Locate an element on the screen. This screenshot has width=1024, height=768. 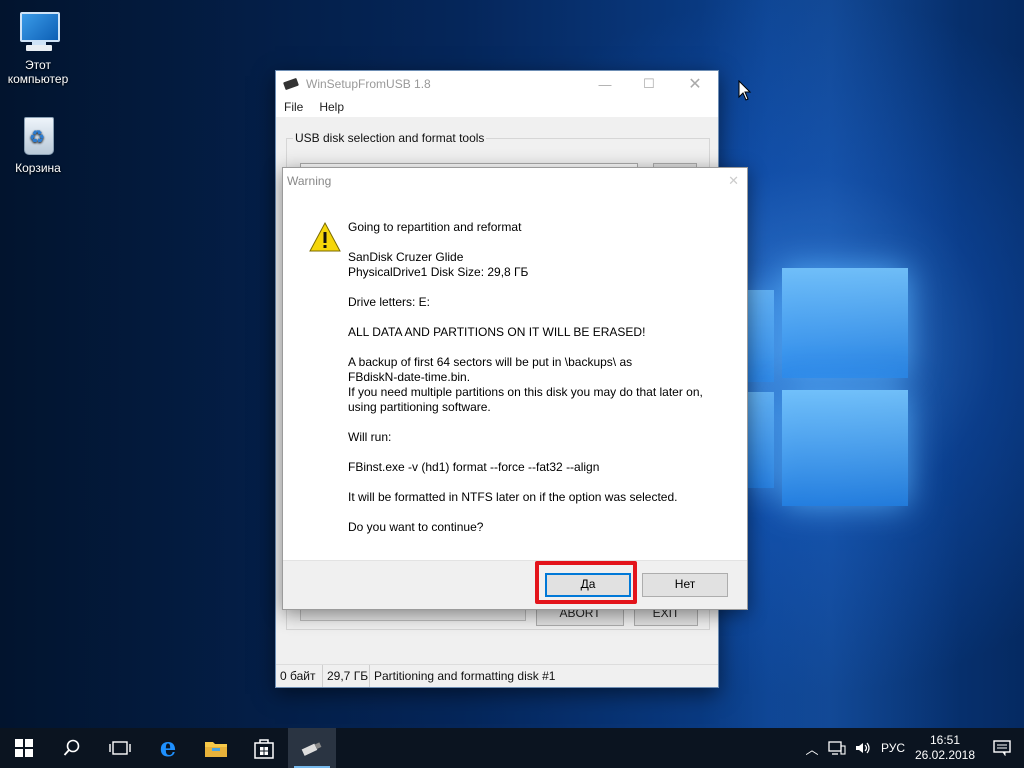
maximize-button: ☐ is located at coordinates (649, 84).